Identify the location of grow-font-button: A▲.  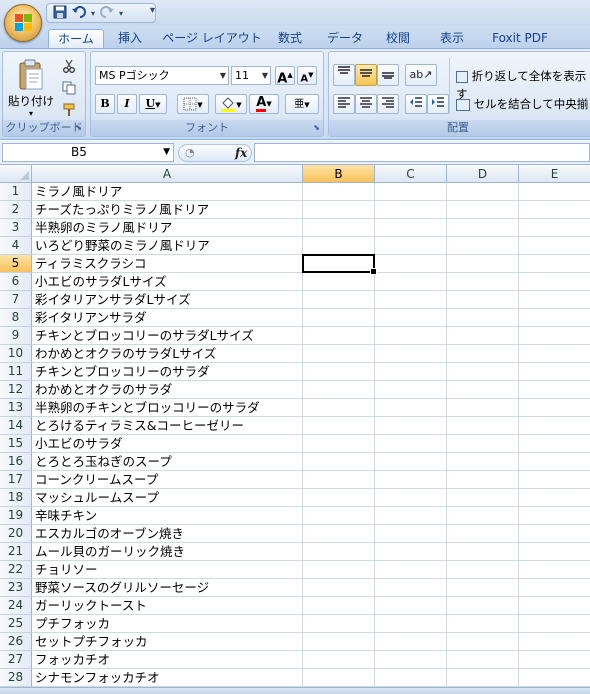
(285, 76).